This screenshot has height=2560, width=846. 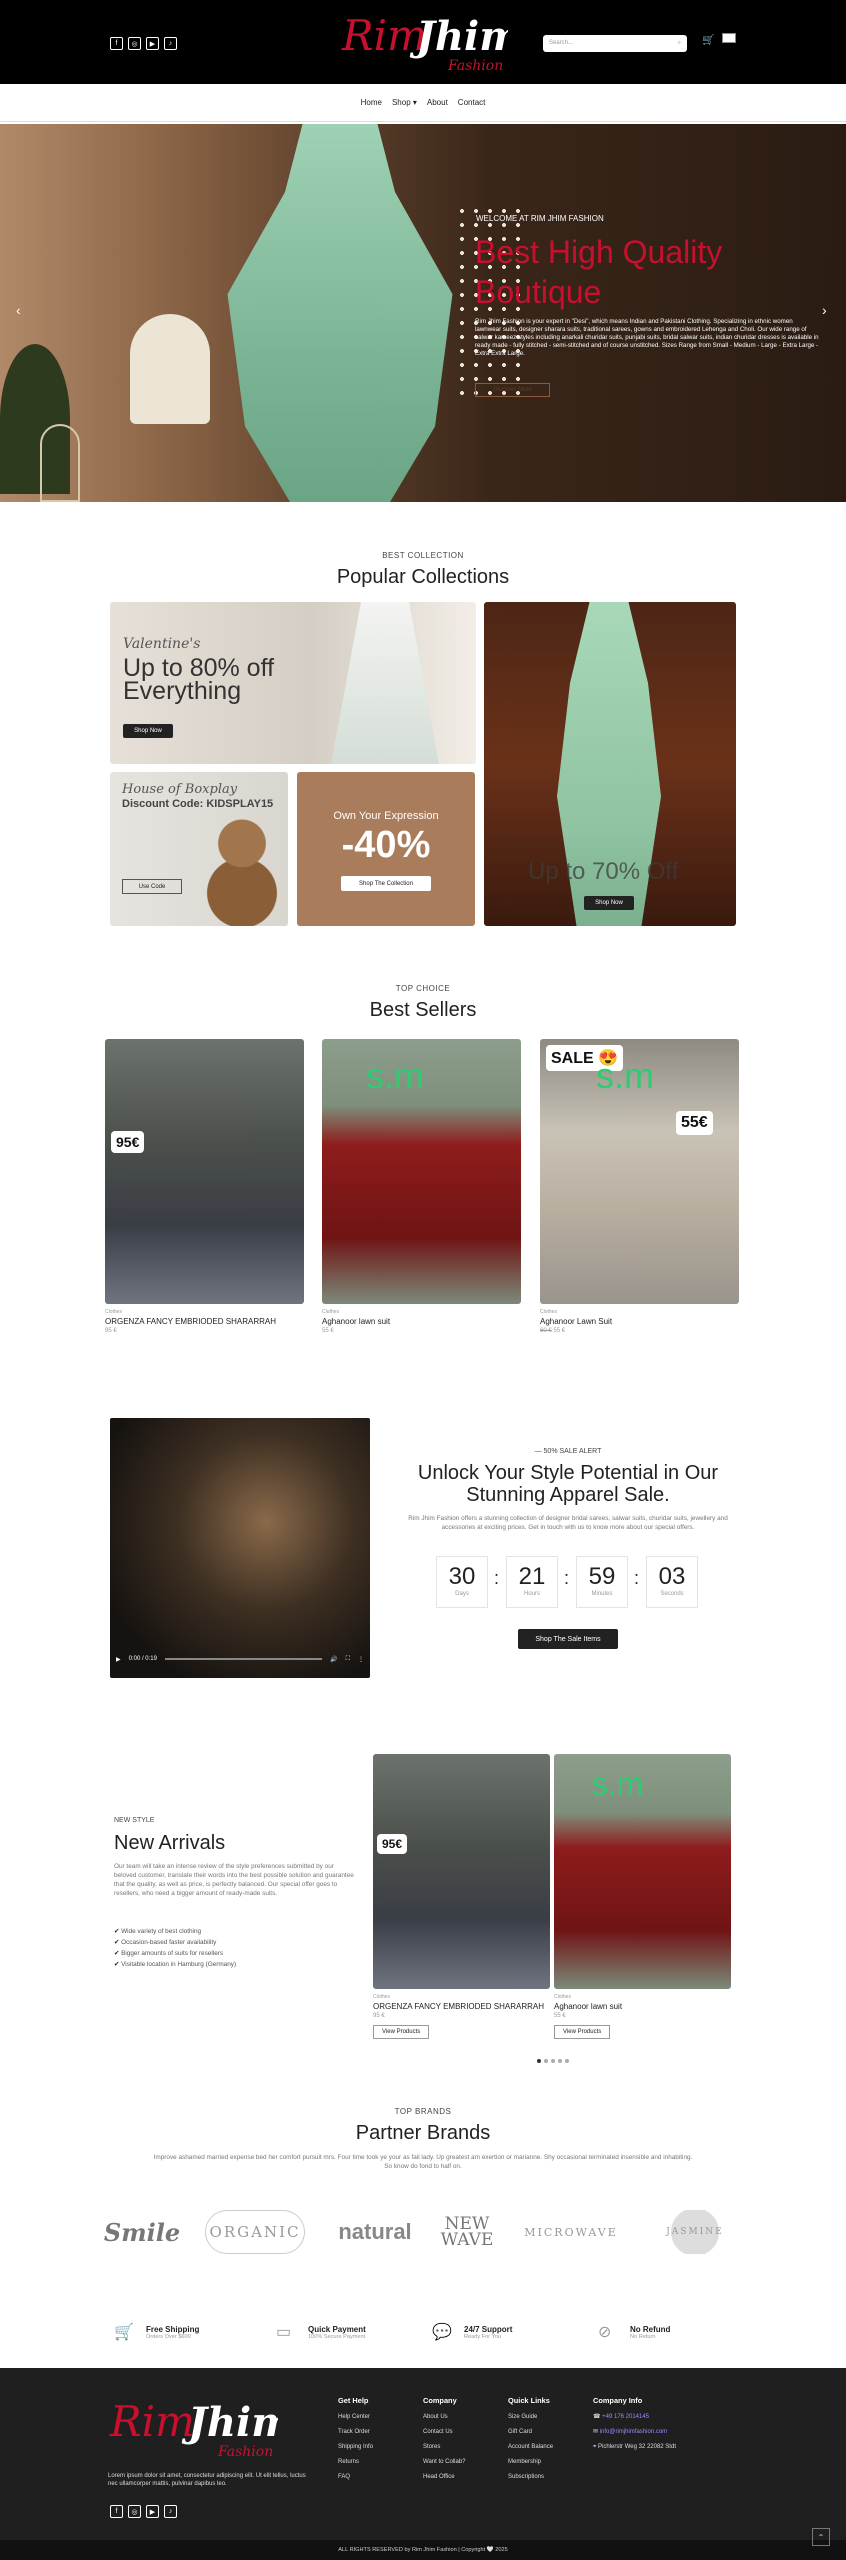 I want to click on list-item: Wide variety of best clothing, so click(x=175, y=1931).